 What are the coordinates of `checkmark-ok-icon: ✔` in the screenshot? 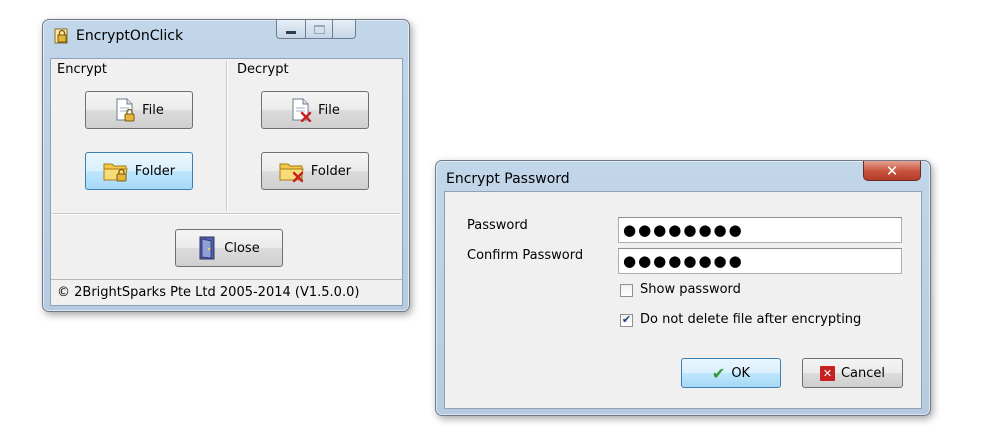 It's located at (718, 373).